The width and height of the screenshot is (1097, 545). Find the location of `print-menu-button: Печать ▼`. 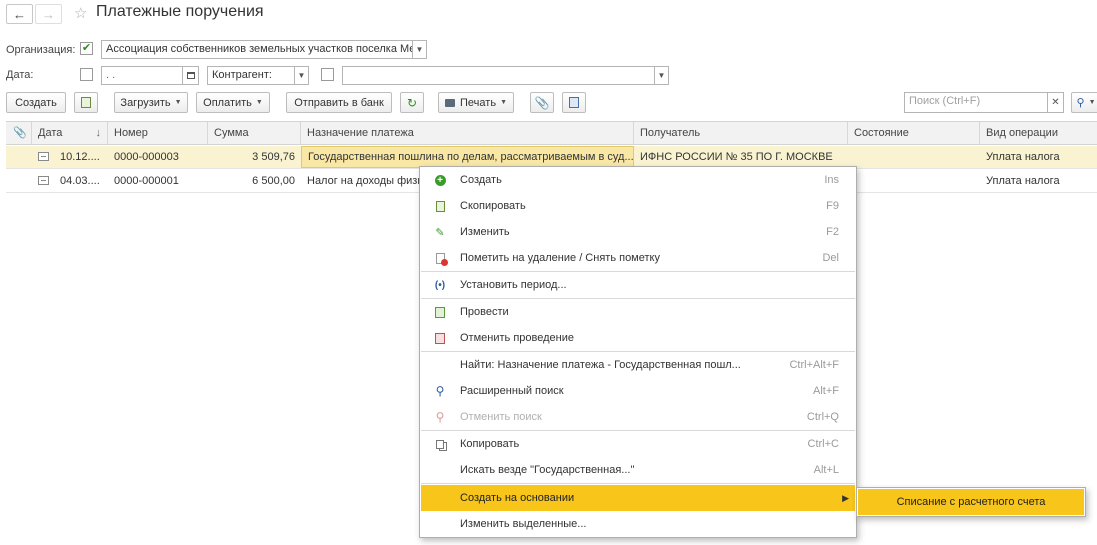

print-menu-button: Печать ▼ is located at coordinates (476, 102).